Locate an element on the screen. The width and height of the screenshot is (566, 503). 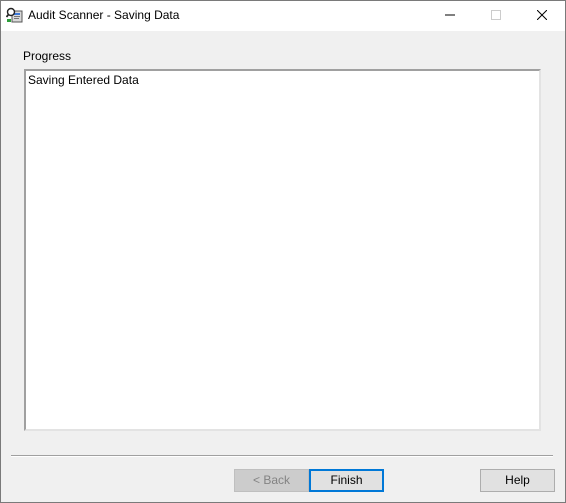
minimize-button is located at coordinates (450, 15).